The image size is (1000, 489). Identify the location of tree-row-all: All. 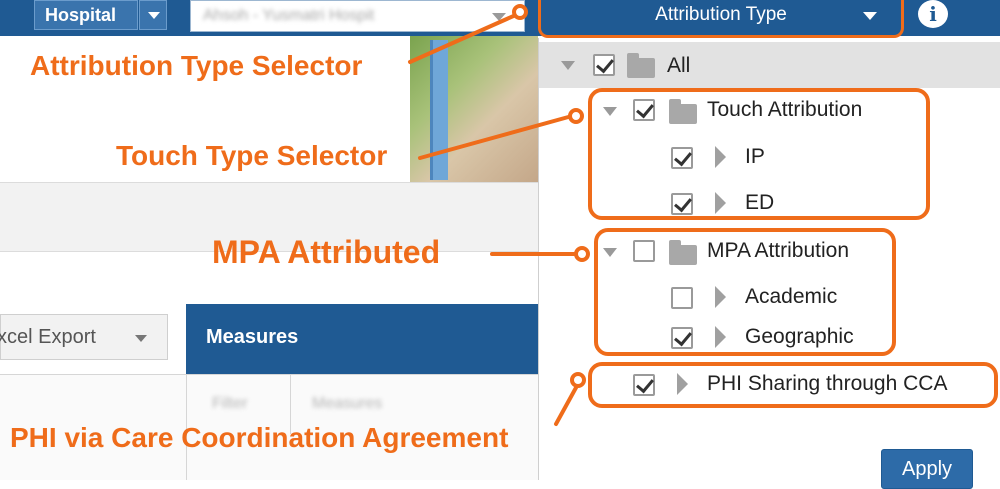
(769, 65).